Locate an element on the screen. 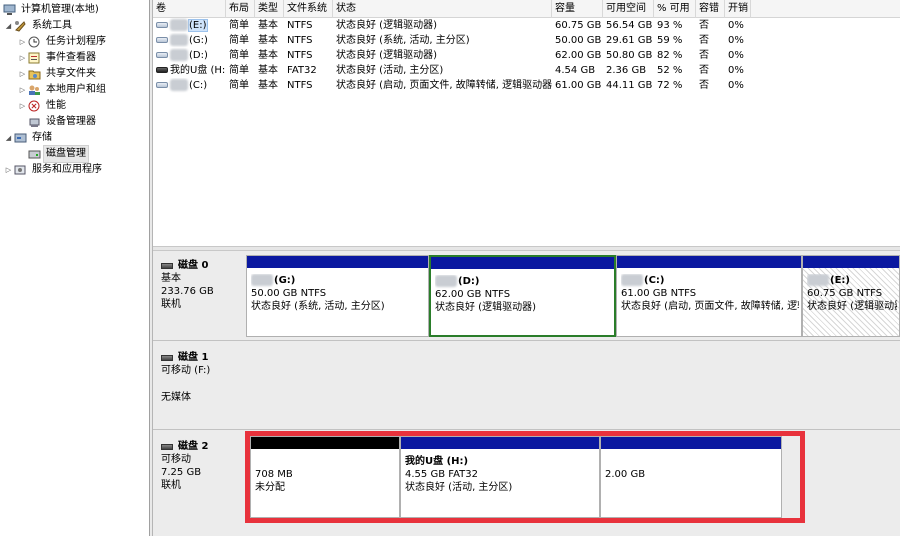 The image size is (900, 536). column-header-type: 类型 is located at coordinates (269, 9).